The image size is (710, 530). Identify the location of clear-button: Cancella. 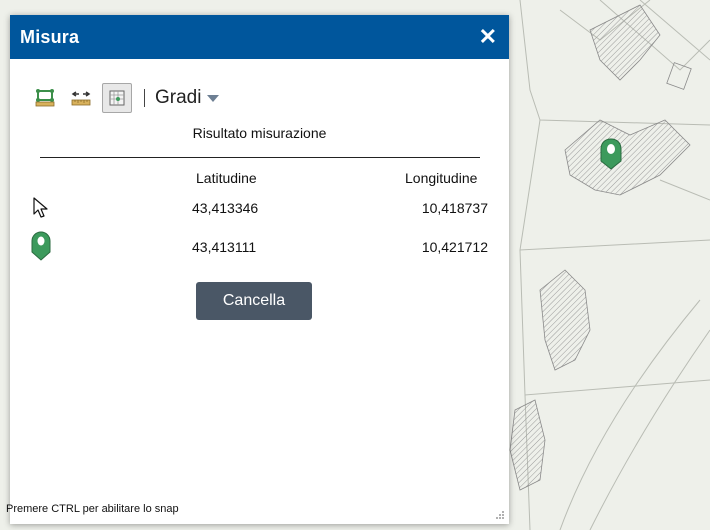
(254, 301).